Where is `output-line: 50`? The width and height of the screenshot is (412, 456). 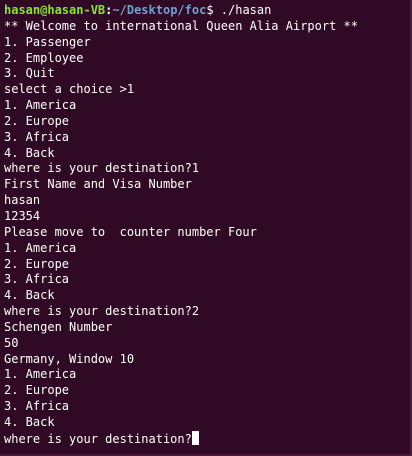
output-line: 50 is located at coordinates (11, 342).